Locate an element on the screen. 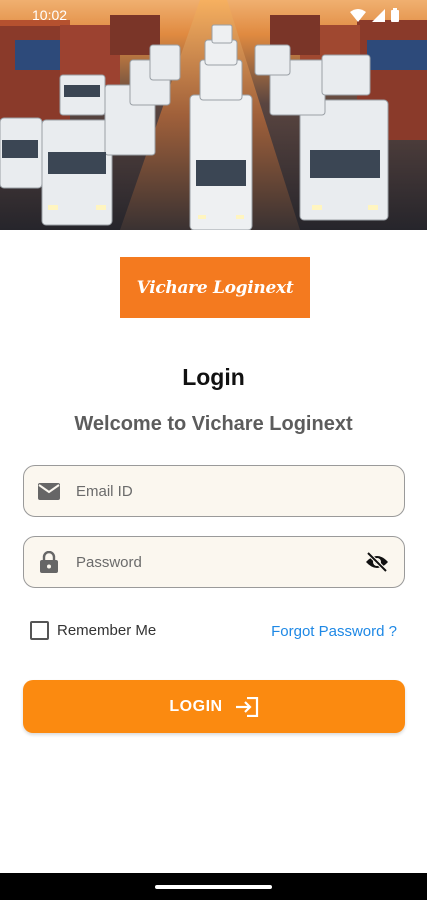 This screenshot has width=427, height=900. wifi-icon is located at coordinates (358, 15).